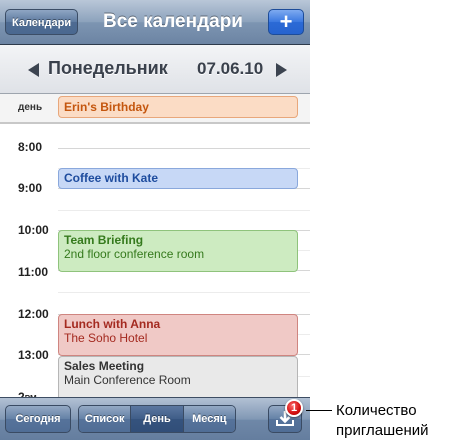  I want to click on event-title: Erin's Birthday, so click(106, 107).